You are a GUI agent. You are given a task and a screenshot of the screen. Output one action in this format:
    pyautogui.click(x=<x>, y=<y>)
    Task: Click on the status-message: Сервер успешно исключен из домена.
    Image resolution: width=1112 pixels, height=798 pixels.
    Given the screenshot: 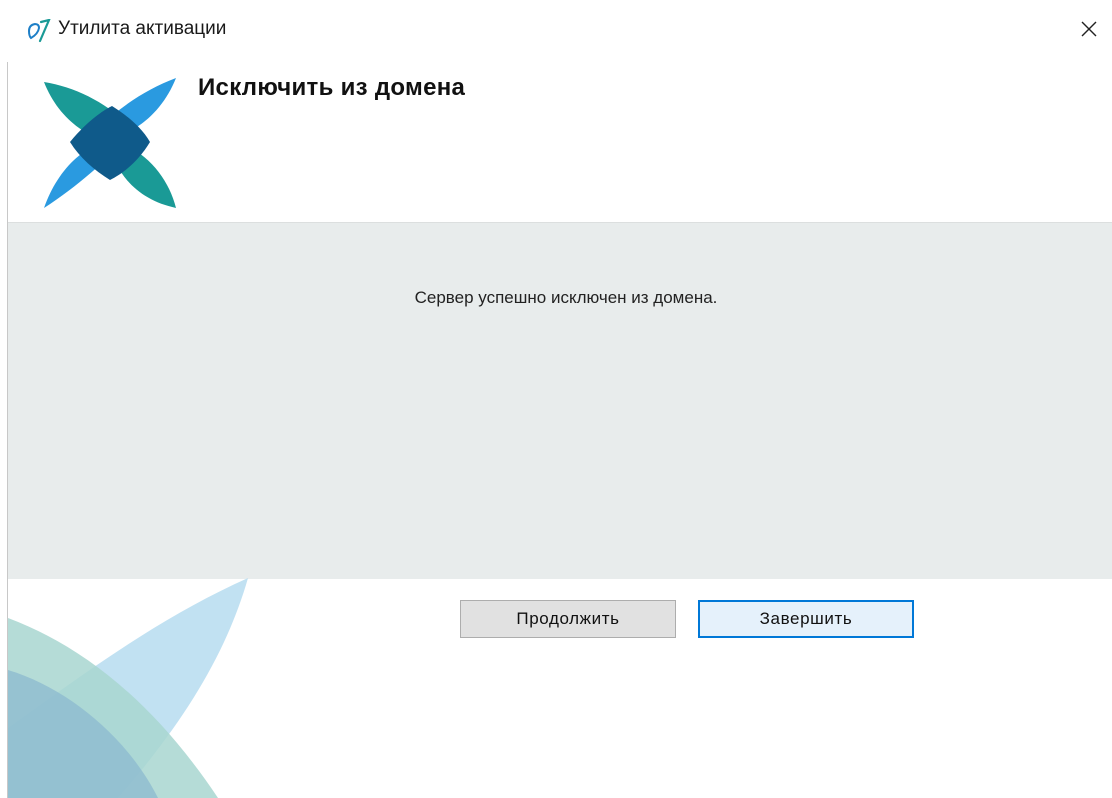 What is the action you would take?
    pyautogui.click(x=566, y=297)
    